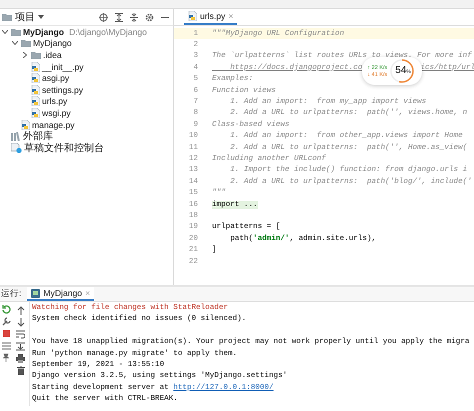  What do you see at coordinates (53, 125) in the screenshot?
I see `tree-item: manage.py` at bounding box center [53, 125].